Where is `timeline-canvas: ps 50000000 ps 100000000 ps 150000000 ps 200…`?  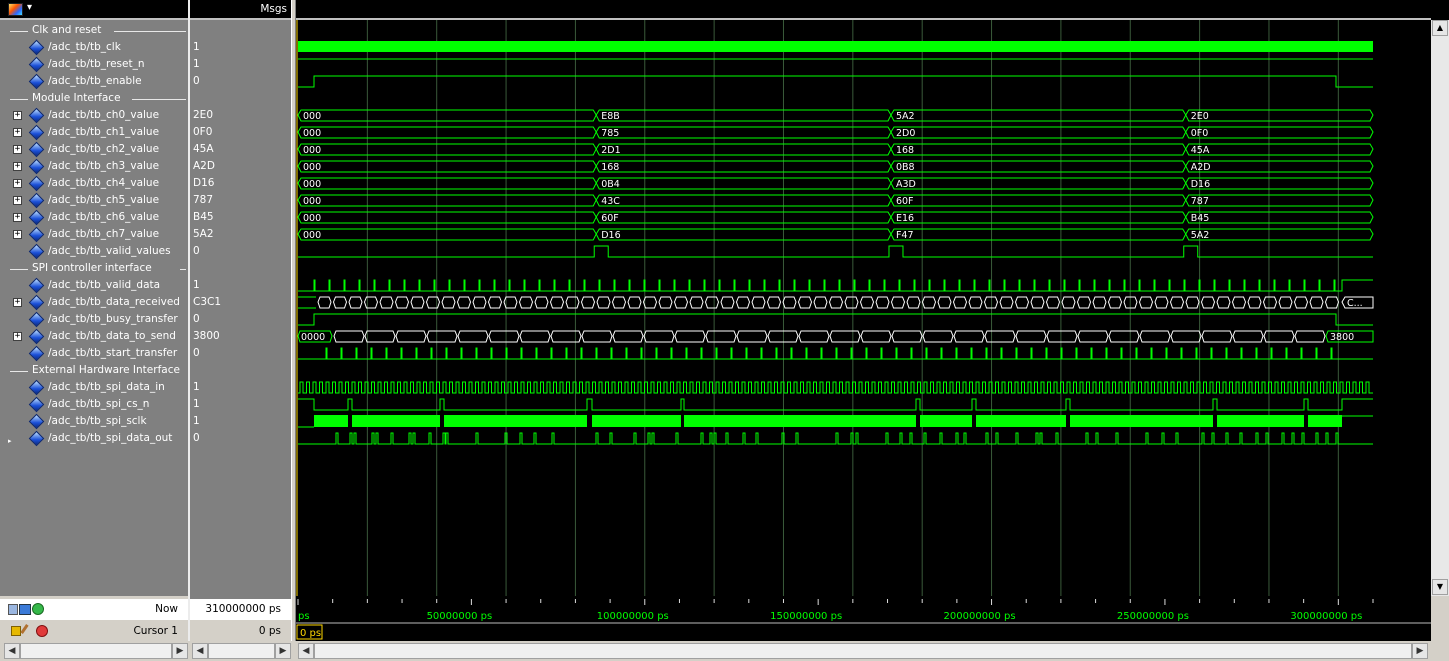
timeline-canvas: ps 50000000 ps 100000000 ps 150000000 ps 200… is located at coordinates (863, 618).